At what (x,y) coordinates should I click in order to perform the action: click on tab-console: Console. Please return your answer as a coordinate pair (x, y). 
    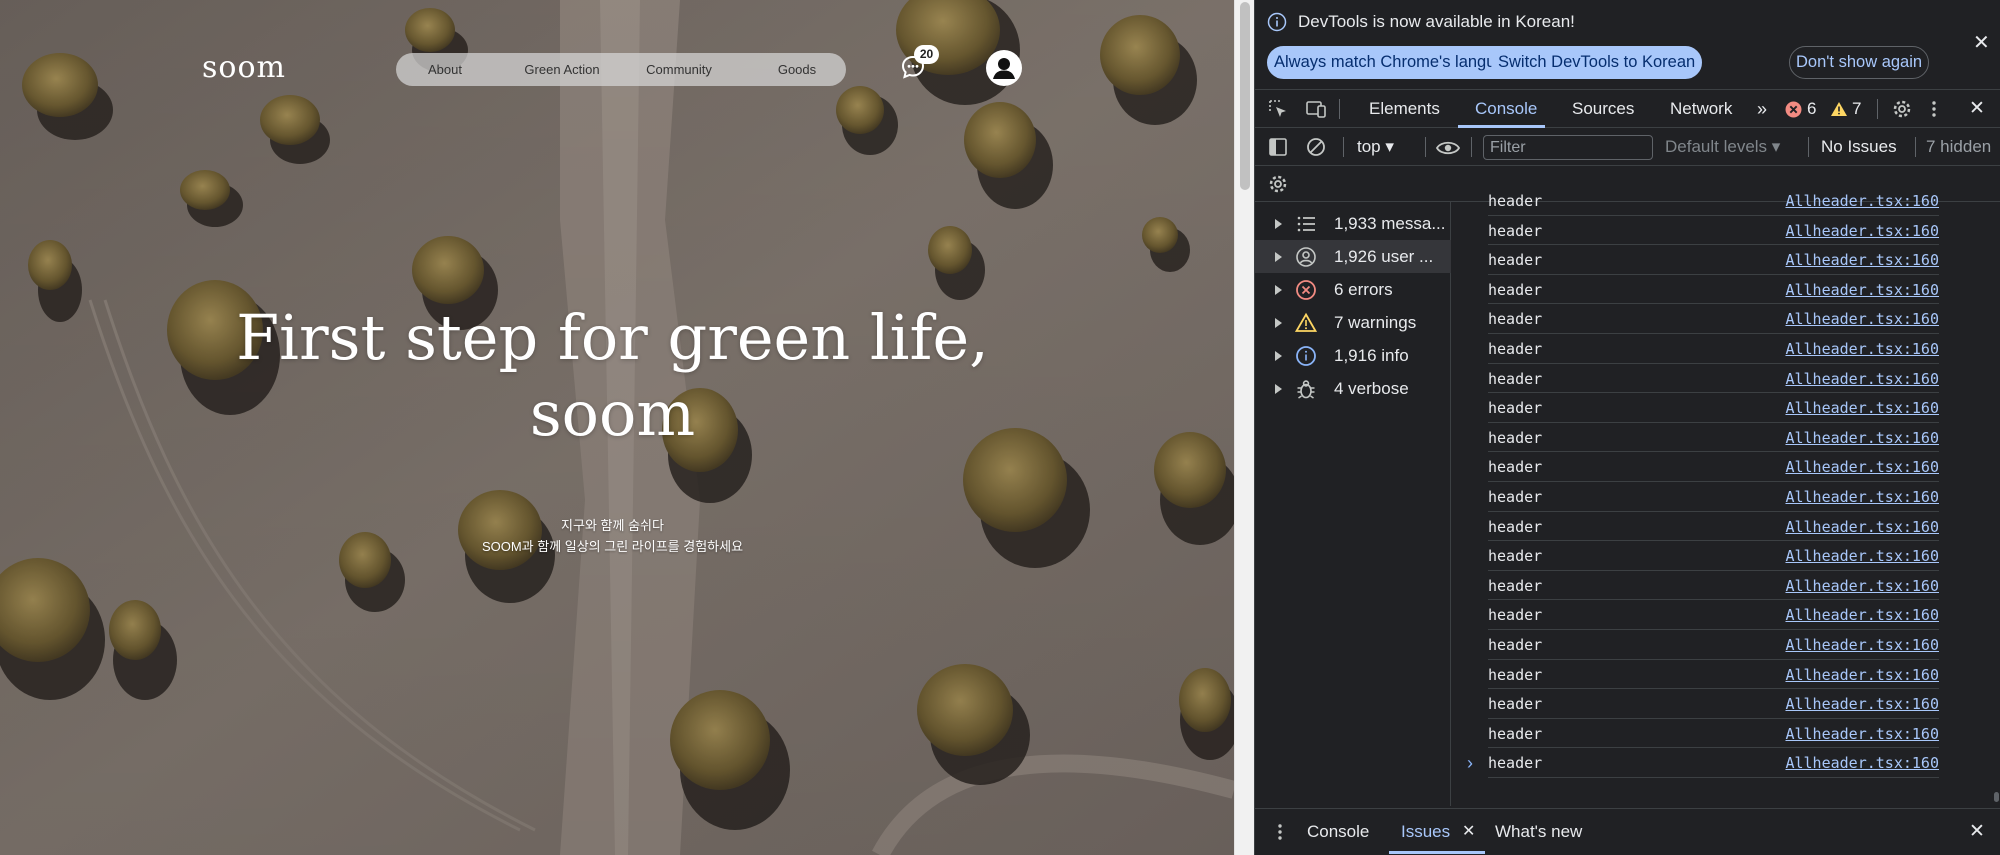
    Looking at the image, I should click on (1506, 109).